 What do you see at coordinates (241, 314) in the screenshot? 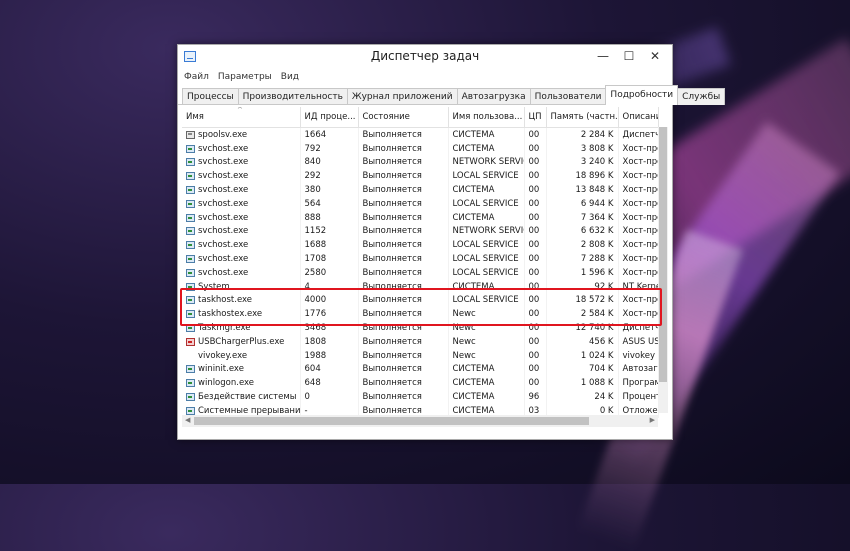
I see `process-name-cell: taskhostex.exe` at bounding box center [241, 314].